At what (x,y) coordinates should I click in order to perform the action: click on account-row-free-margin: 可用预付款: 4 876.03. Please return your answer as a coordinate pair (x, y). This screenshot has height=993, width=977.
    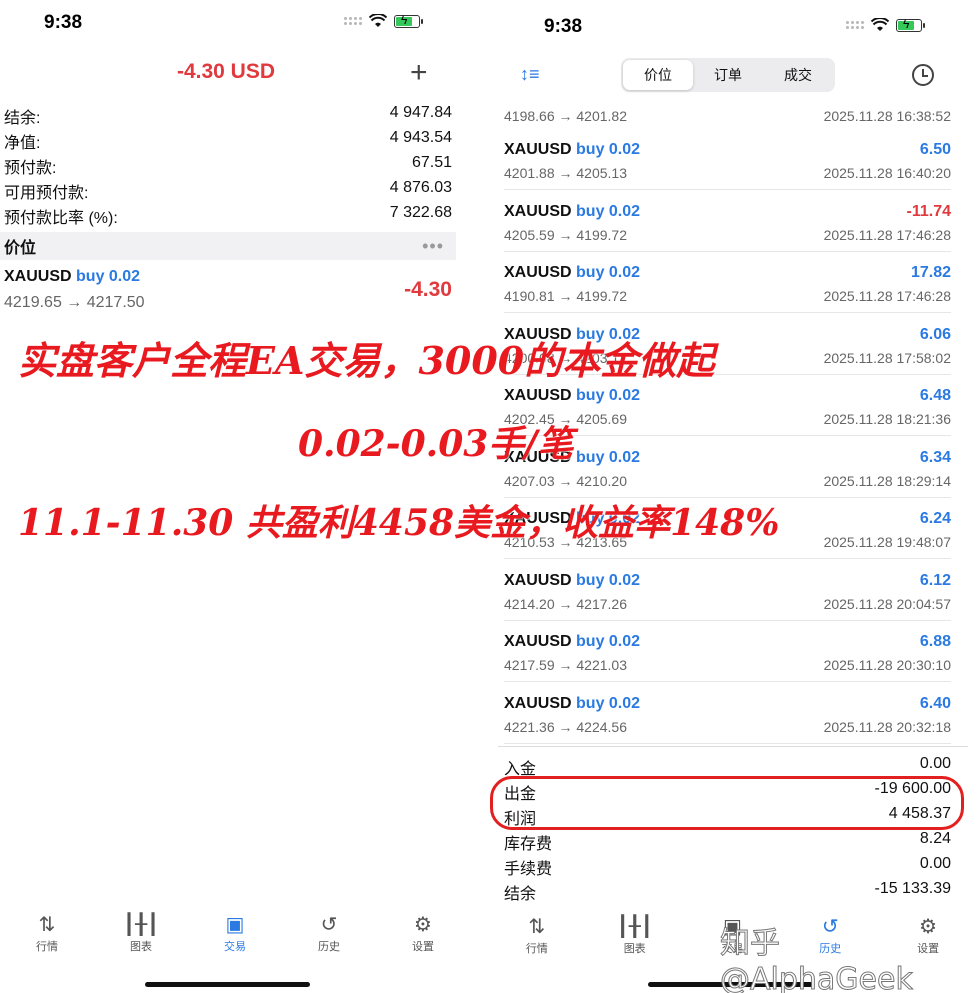
    Looking at the image, I should click on (228, 190).